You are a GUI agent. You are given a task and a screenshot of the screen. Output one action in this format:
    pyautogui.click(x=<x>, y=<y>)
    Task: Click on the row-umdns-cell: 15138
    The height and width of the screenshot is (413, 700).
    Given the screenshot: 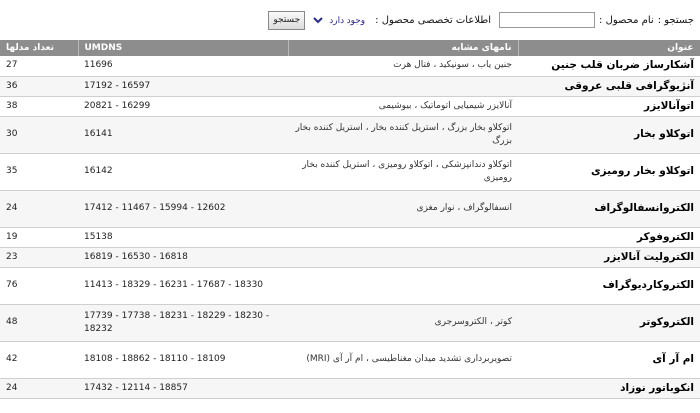 What is the action you would take?
    pyautogui.click(x=183, y=237)
    